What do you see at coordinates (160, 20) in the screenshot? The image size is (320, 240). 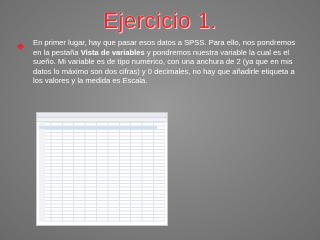 I see `slide-title: Ejercicio 1.` at bounding box center [160, 20].